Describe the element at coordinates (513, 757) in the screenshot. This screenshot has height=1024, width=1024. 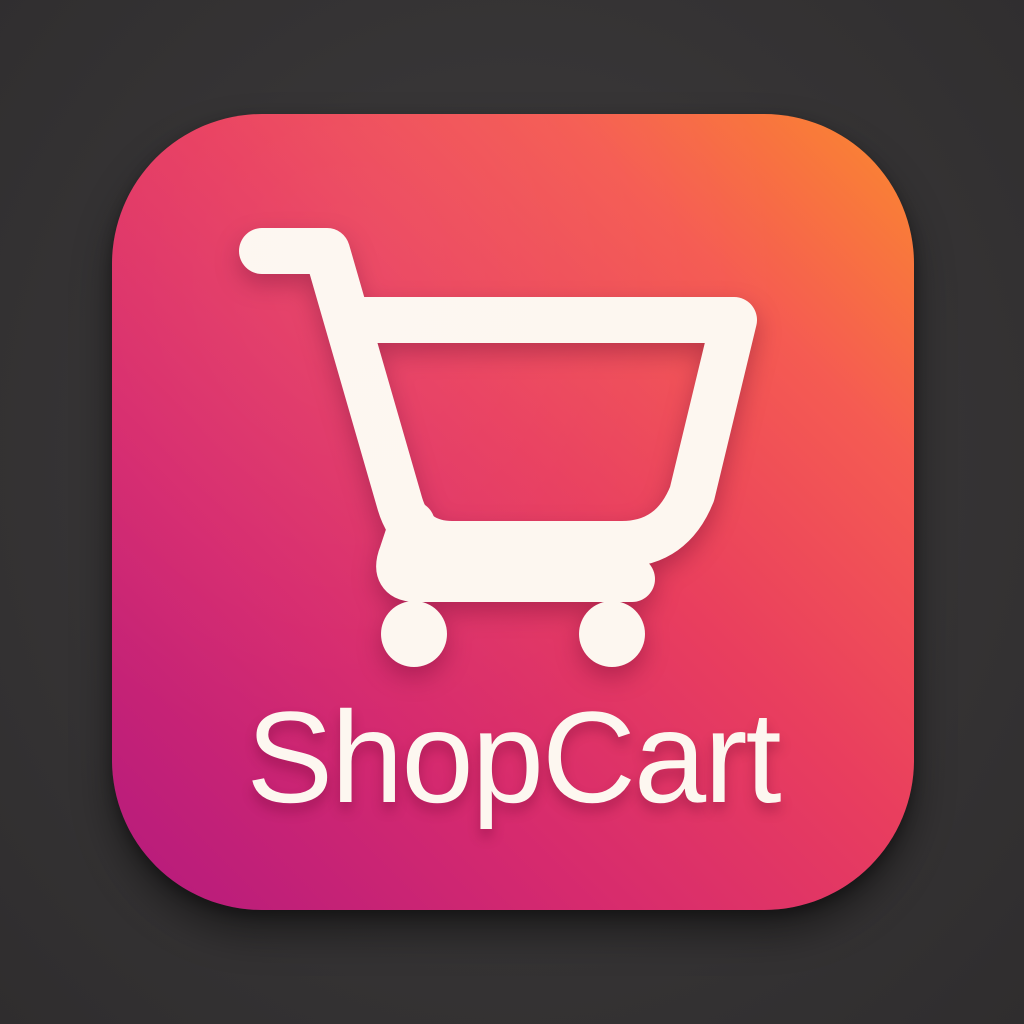
I see `app-name-label: ShopCart` at that location.